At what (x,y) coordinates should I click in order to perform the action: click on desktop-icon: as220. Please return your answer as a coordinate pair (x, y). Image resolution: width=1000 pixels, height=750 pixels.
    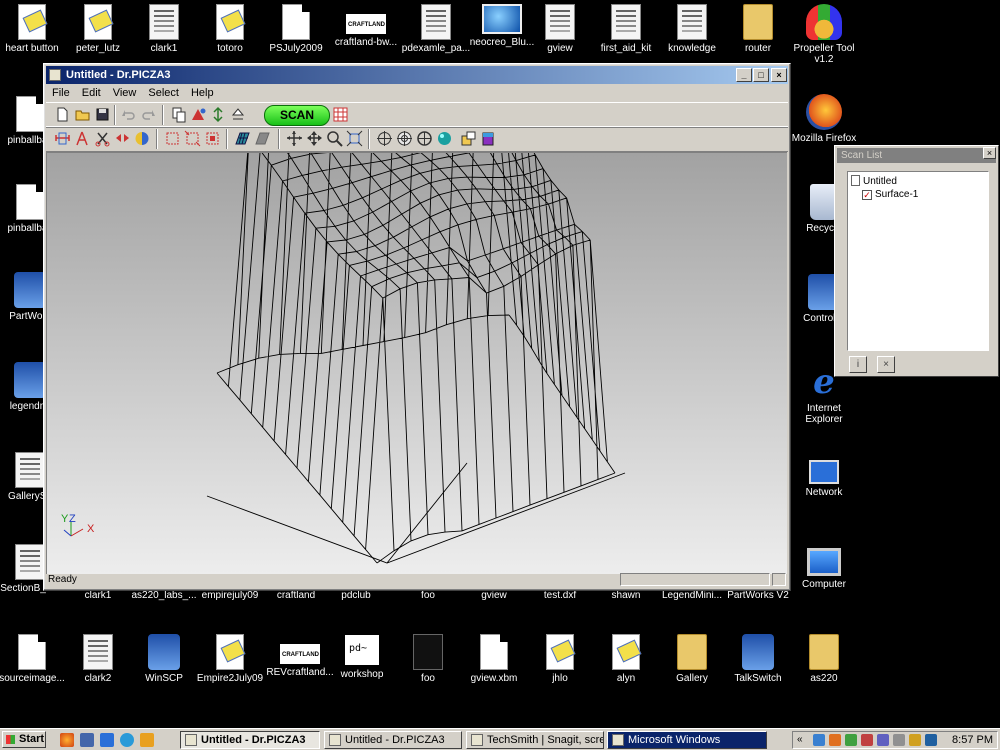
    Looking at the image, I should click on (824, 659).